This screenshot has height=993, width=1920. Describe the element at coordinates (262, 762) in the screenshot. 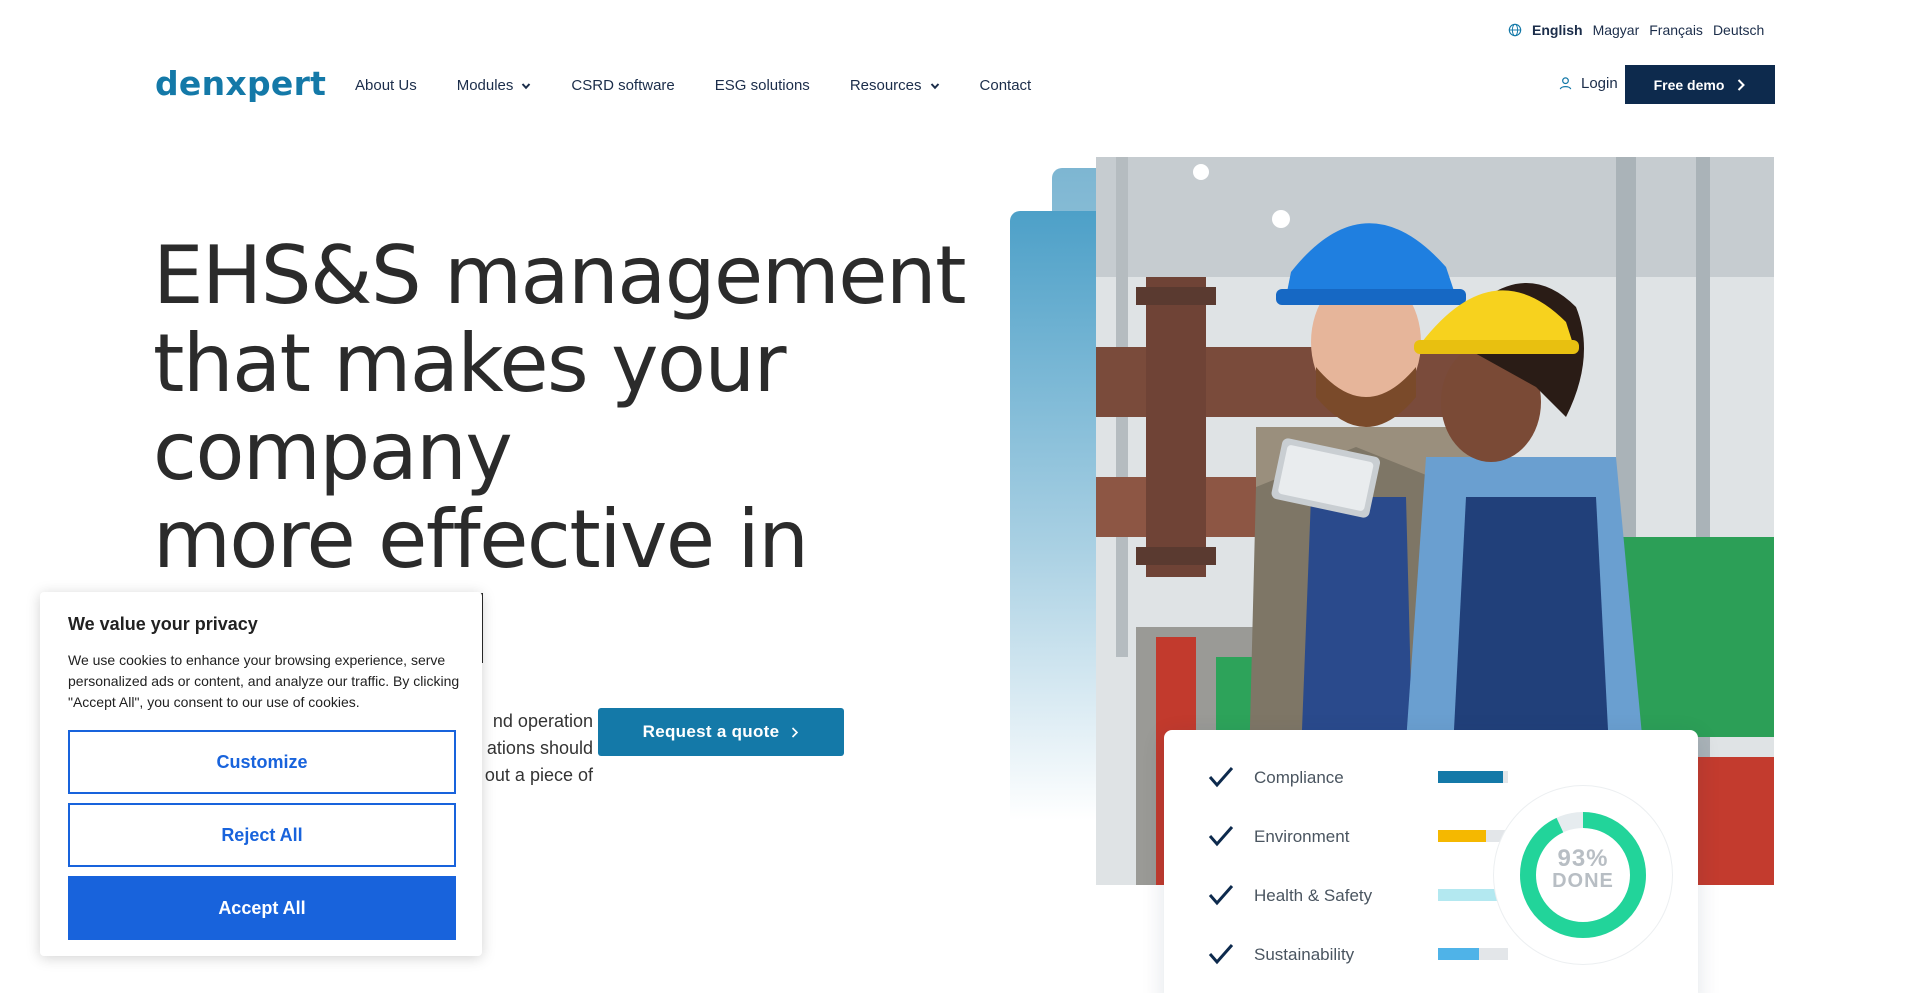

I see `customize-button: Customize` at that location.